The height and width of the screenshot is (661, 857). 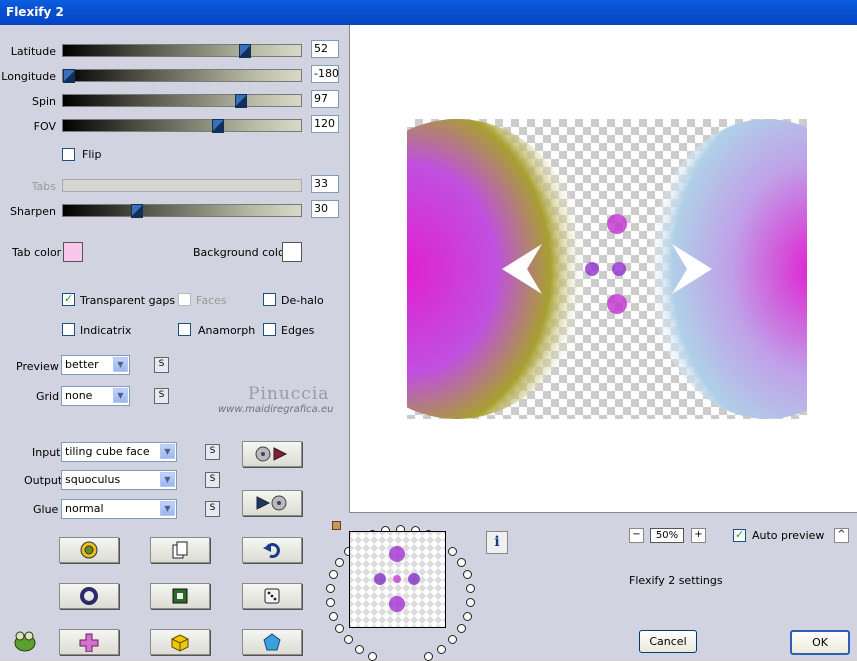 I want to click on zoom-out-button: −, so click(x=636, y=535).